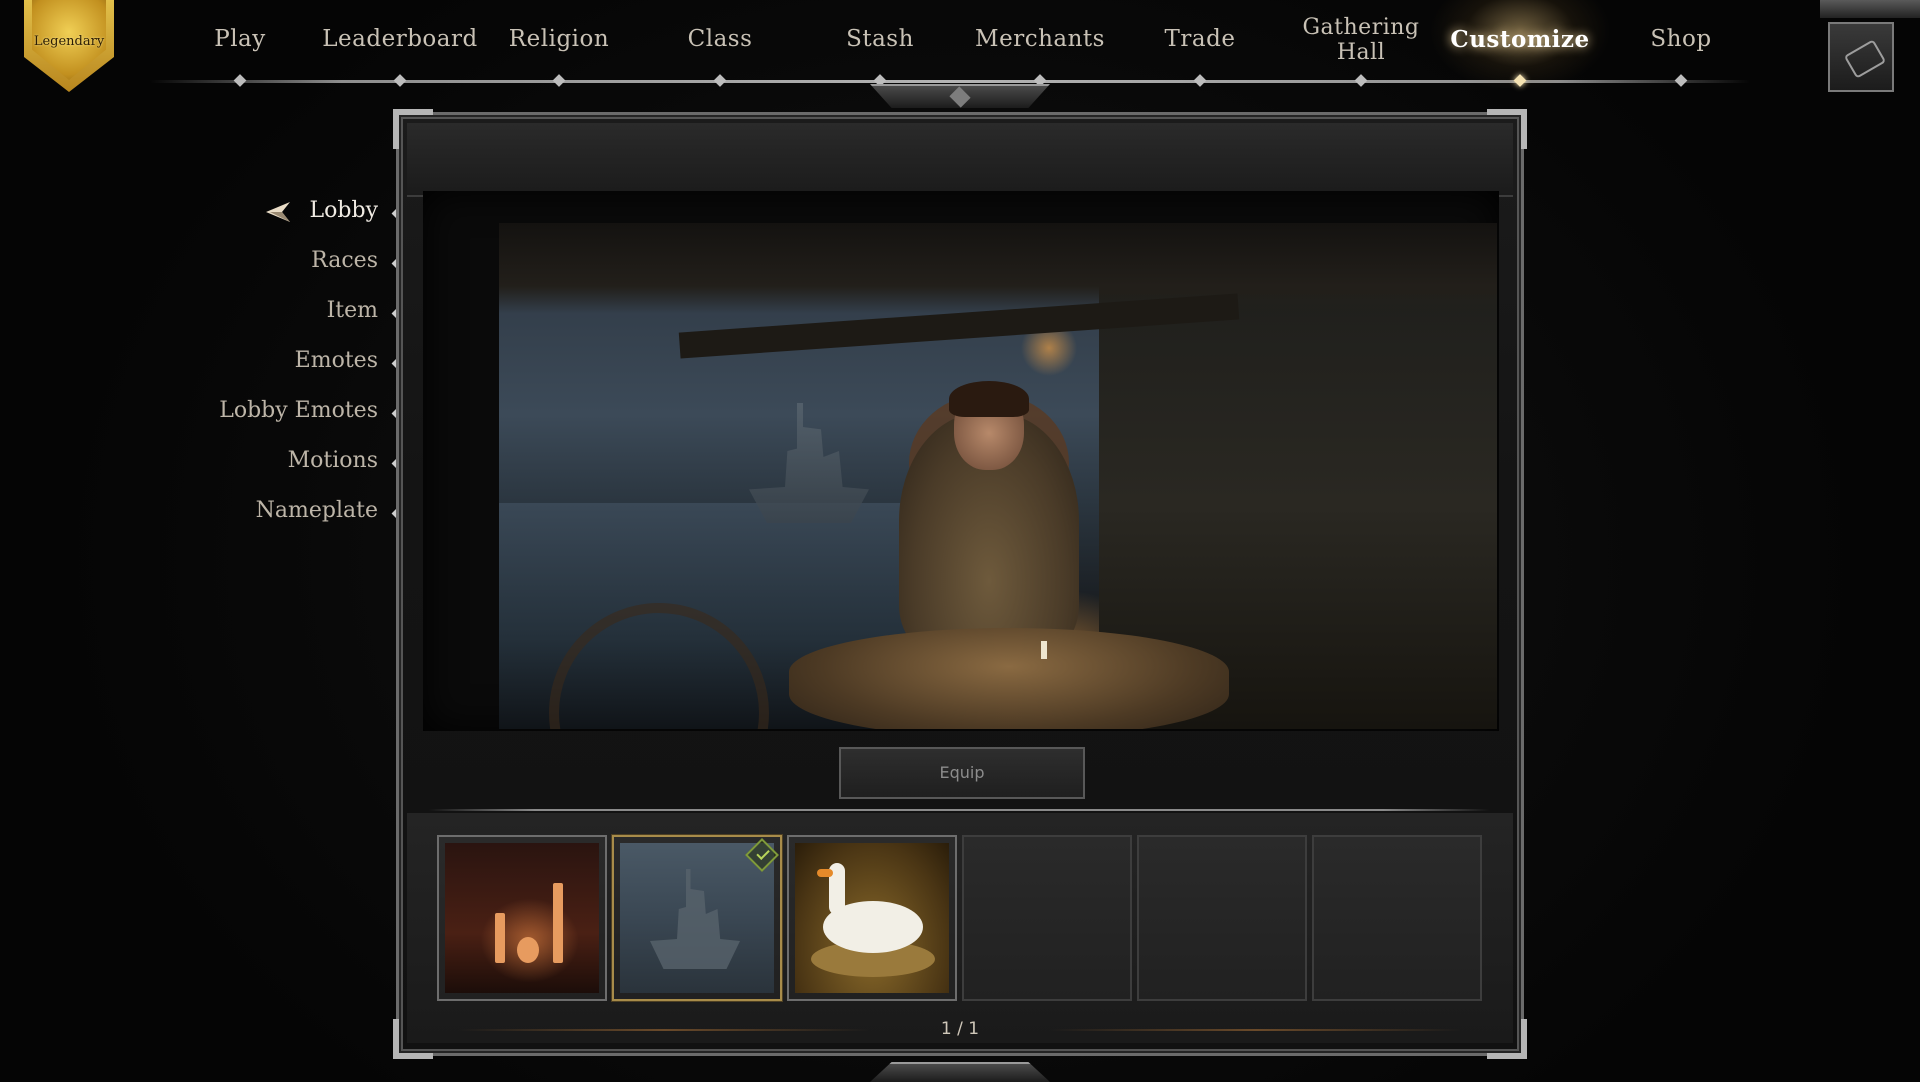  Describe the element at coordinates (960, 1072) in the screenshot. I see `bottom-ornament` at that location.